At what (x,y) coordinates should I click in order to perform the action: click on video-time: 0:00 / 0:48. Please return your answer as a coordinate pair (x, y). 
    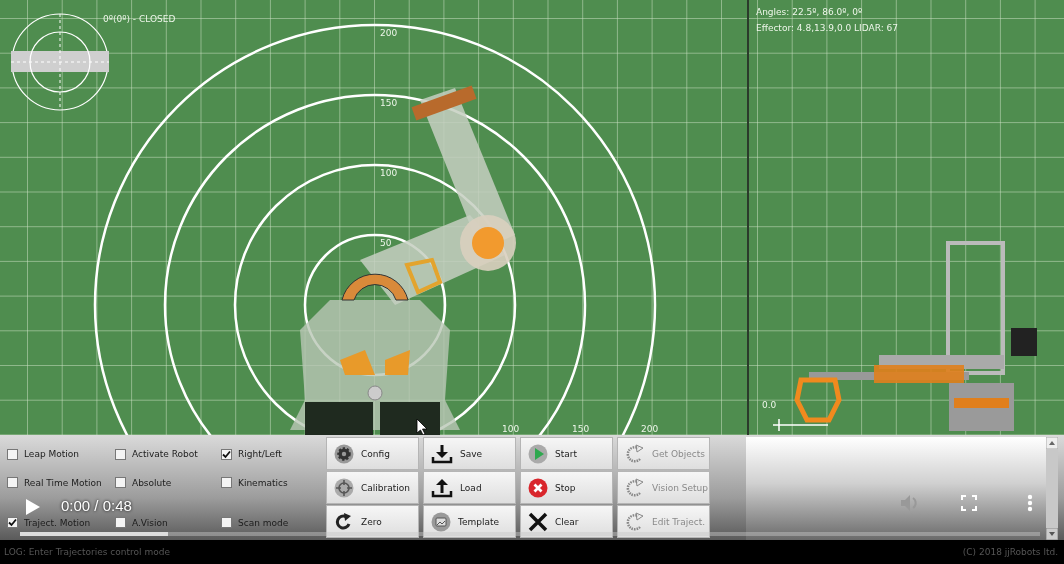
    Looking at the image, I should click on (96, 505).